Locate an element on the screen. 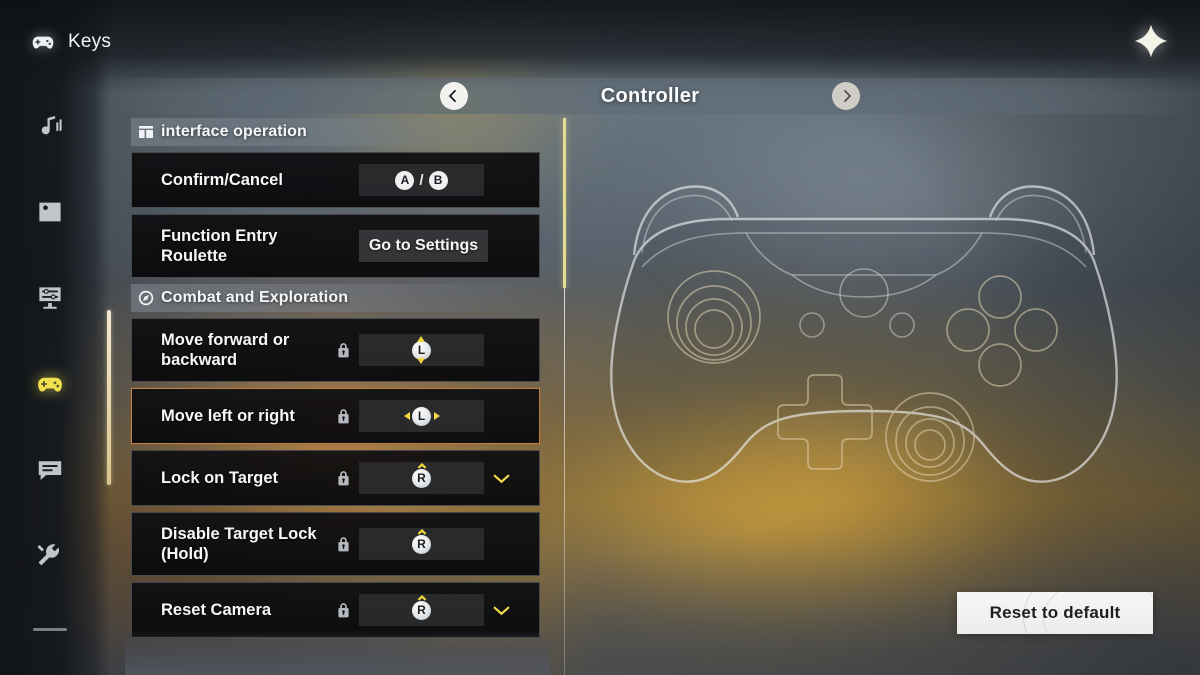  keybinding-label: Move forward or backward is located at coordinates (225, 350).